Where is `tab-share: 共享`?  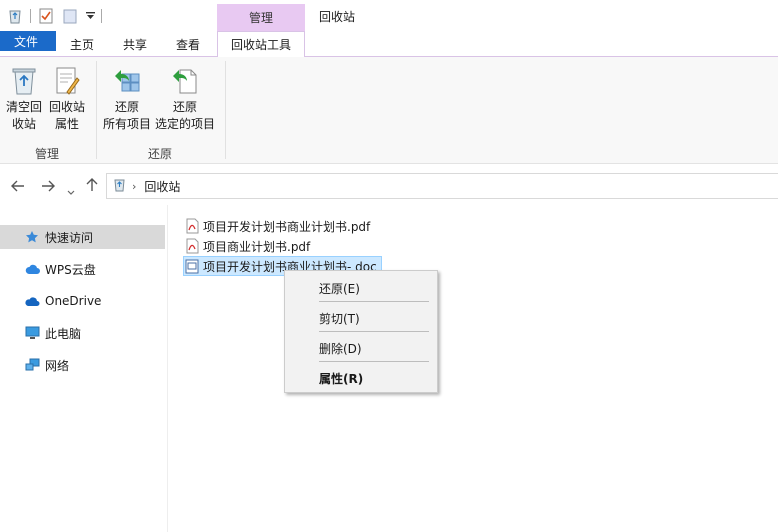 tab-share: 共享 is located at coordinates (135, 44).